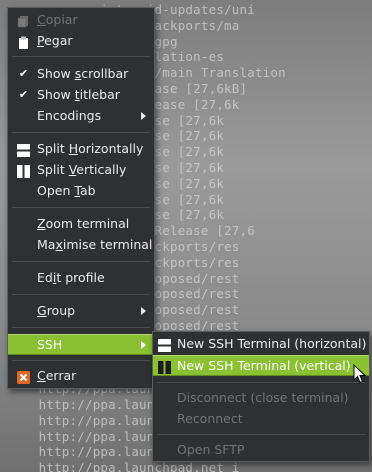 This screenshot has height=472, width=372. What do you see at coordinates (264, 365) in the screenshot?
I see `new-ssh-terminal-vertical-label: New SSH Terminal (vertical)` at bounding box center [264, 365].